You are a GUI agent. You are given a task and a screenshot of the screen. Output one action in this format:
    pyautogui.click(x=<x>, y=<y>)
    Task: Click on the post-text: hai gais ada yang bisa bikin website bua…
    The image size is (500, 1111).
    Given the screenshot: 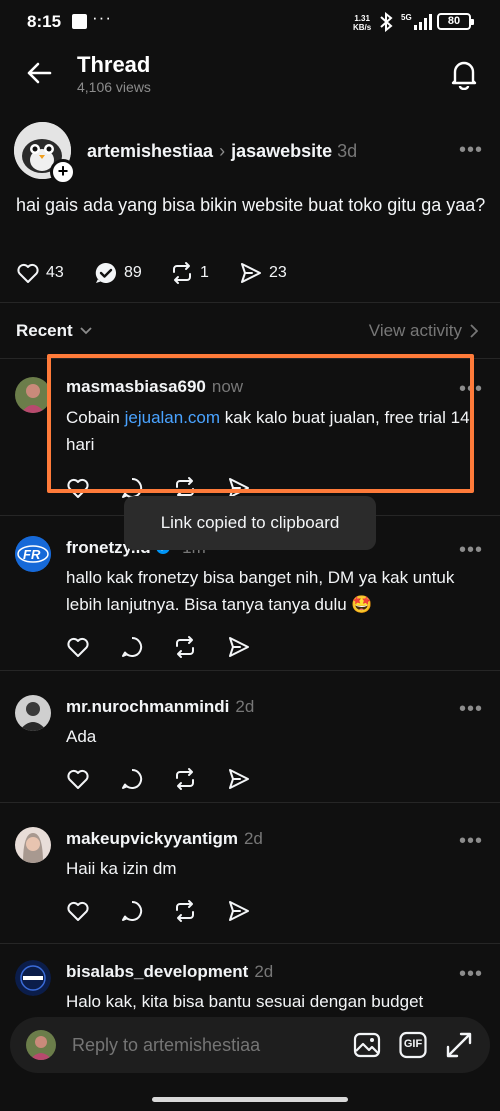 What is the action you would take?
    pyautogui.click(x=251, y=205)
    